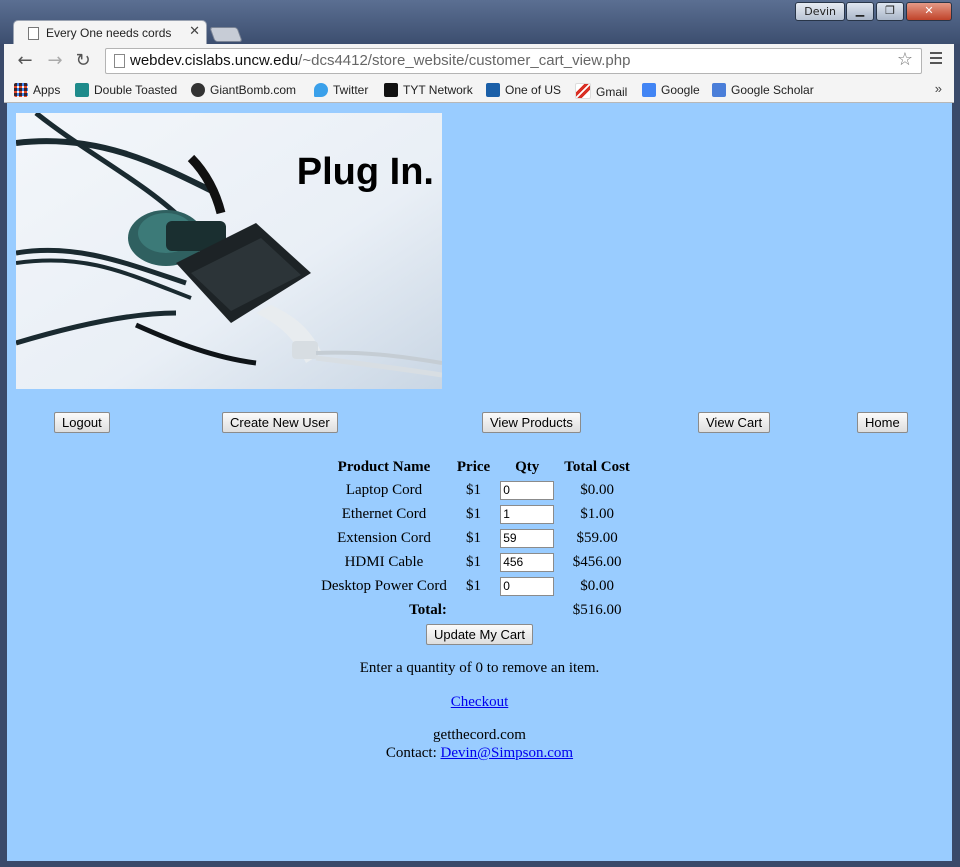 The width and height of the screenshot is (960, 867). What do you see at coordinates (475, 562) in the screenshot?
I see `table-row: HDMI Cable $1 $456.00` at bounding box center [475, 562].